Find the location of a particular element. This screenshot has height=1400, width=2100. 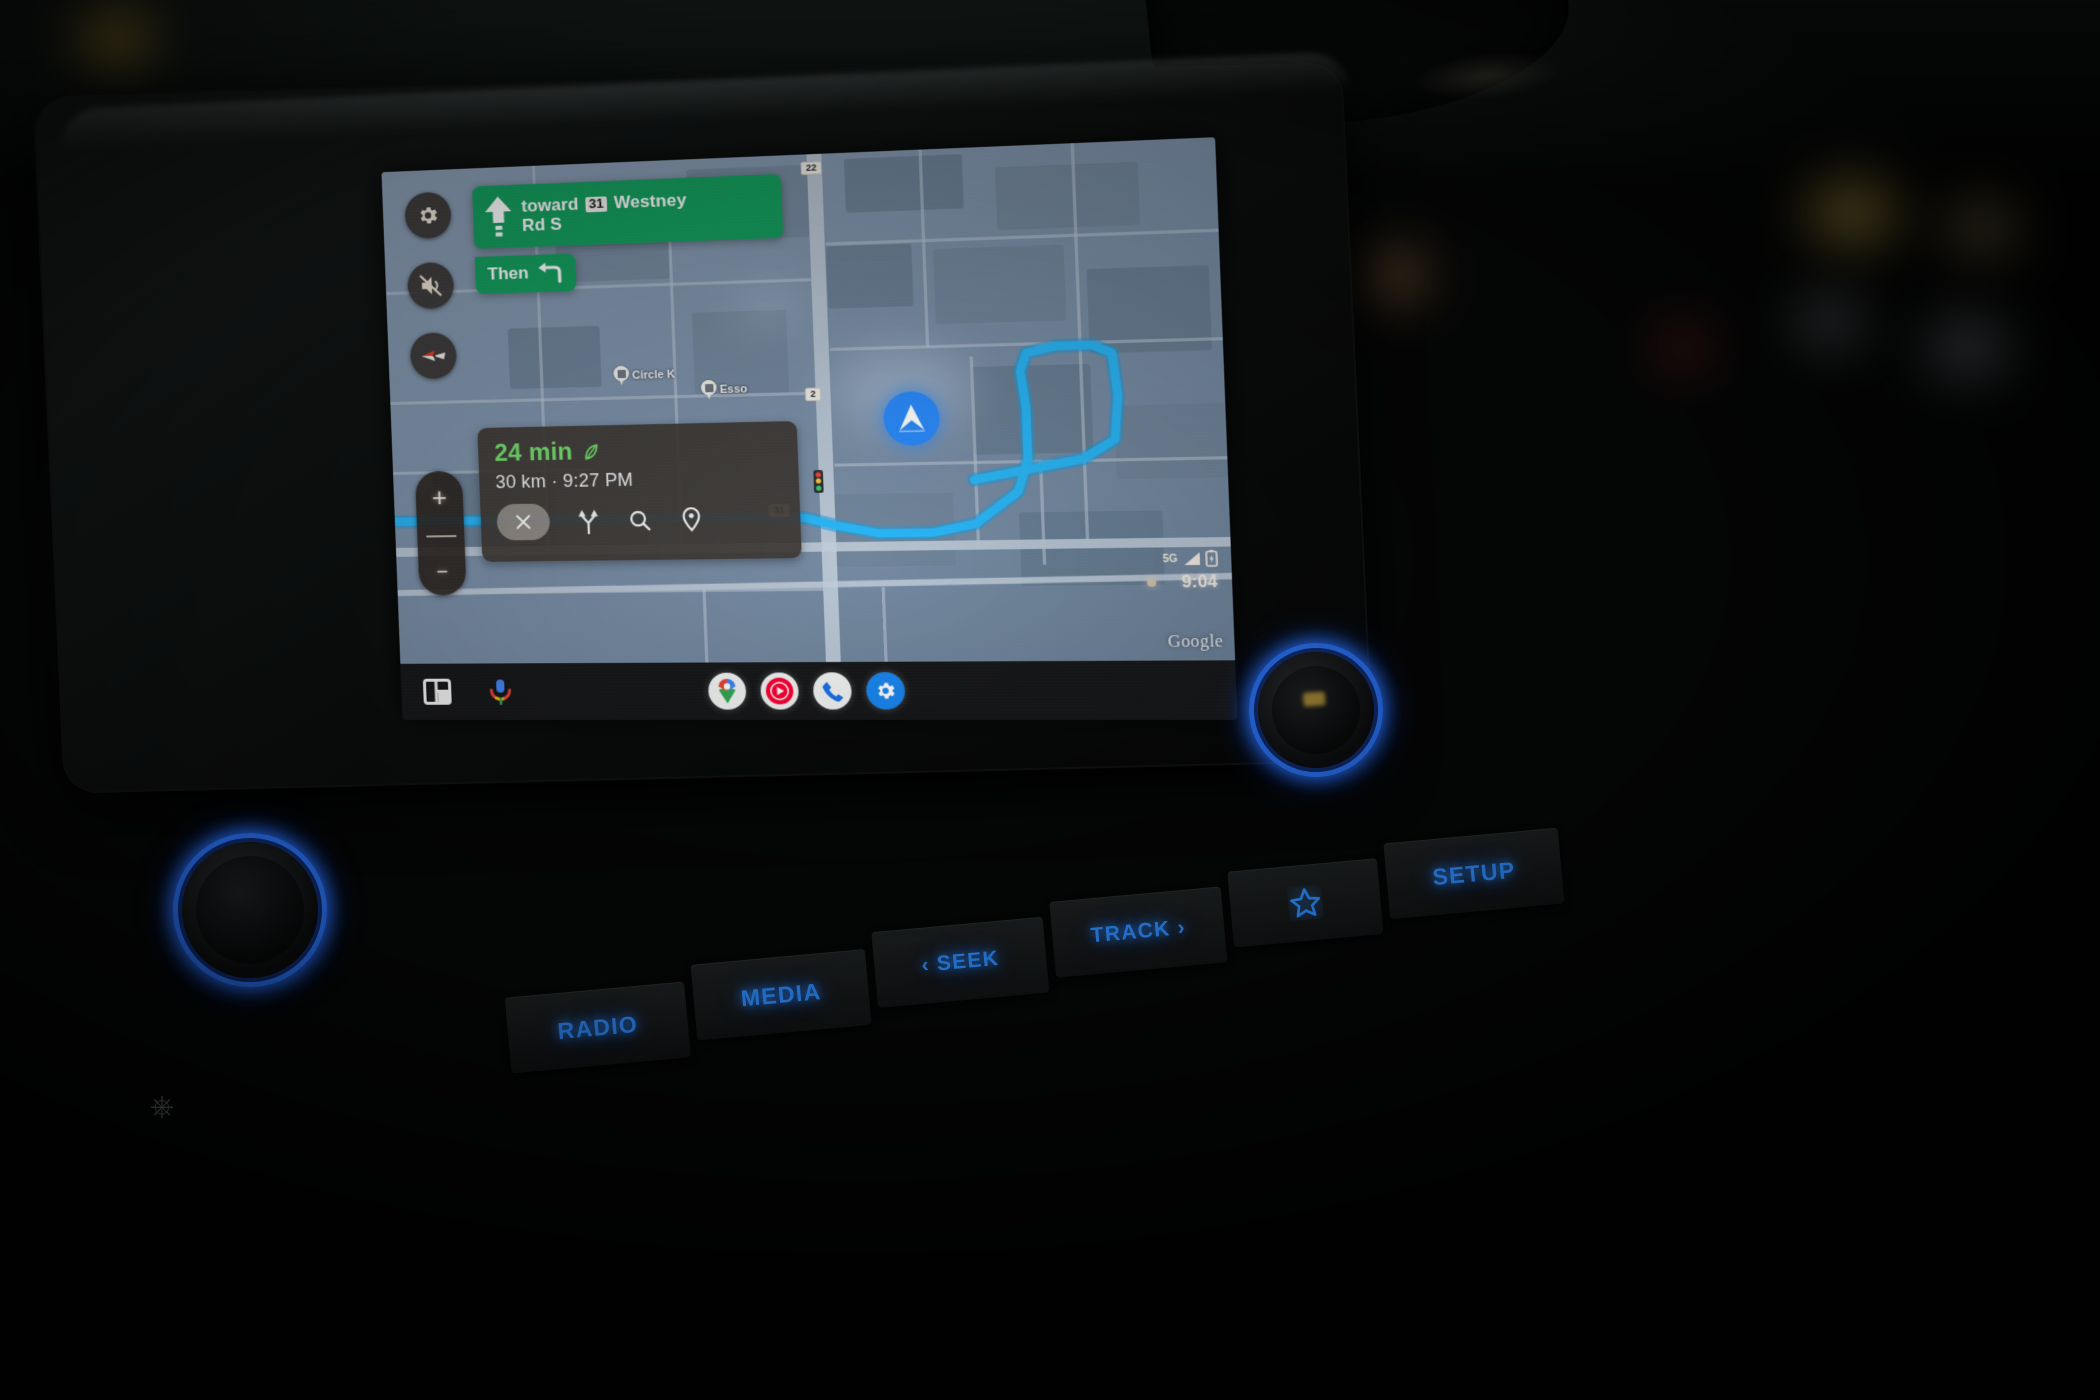

notification-dot-icon is located at coordinates (1152, 582).